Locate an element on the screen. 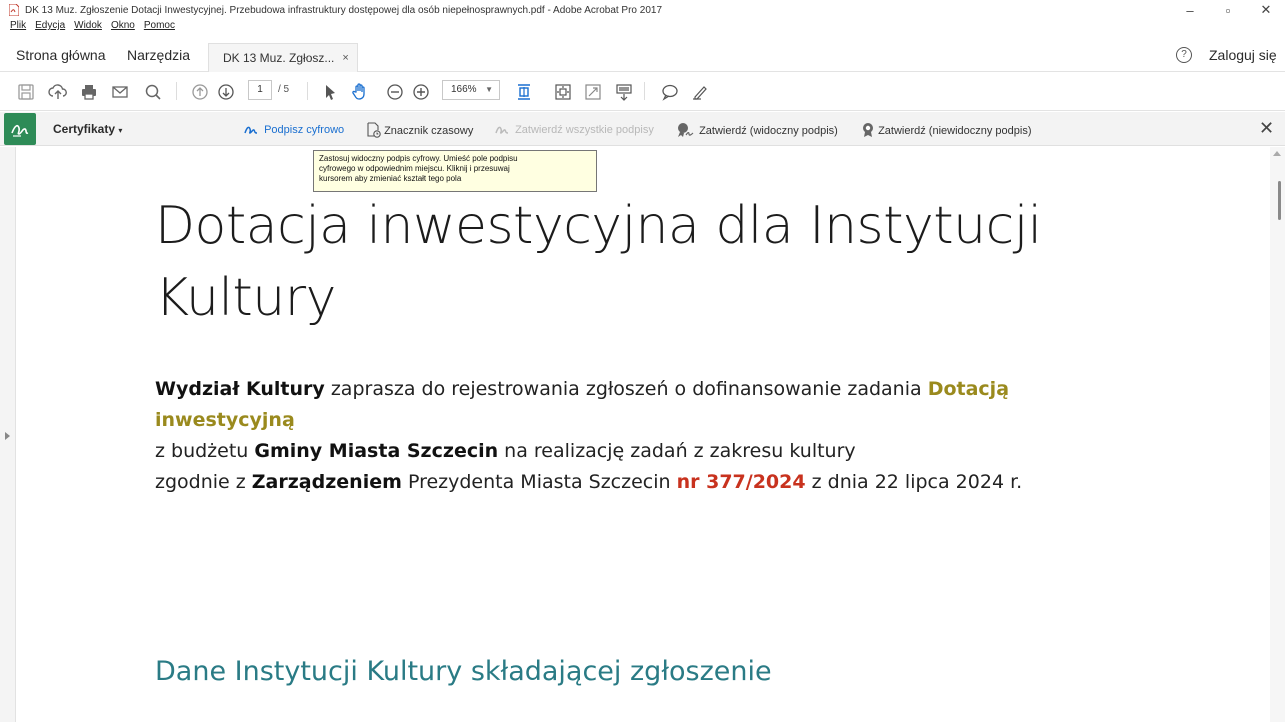 The width and height of the screenshot is (1285, 722). zoom-select: 166% ▼ is located at coordinates (471, 90).